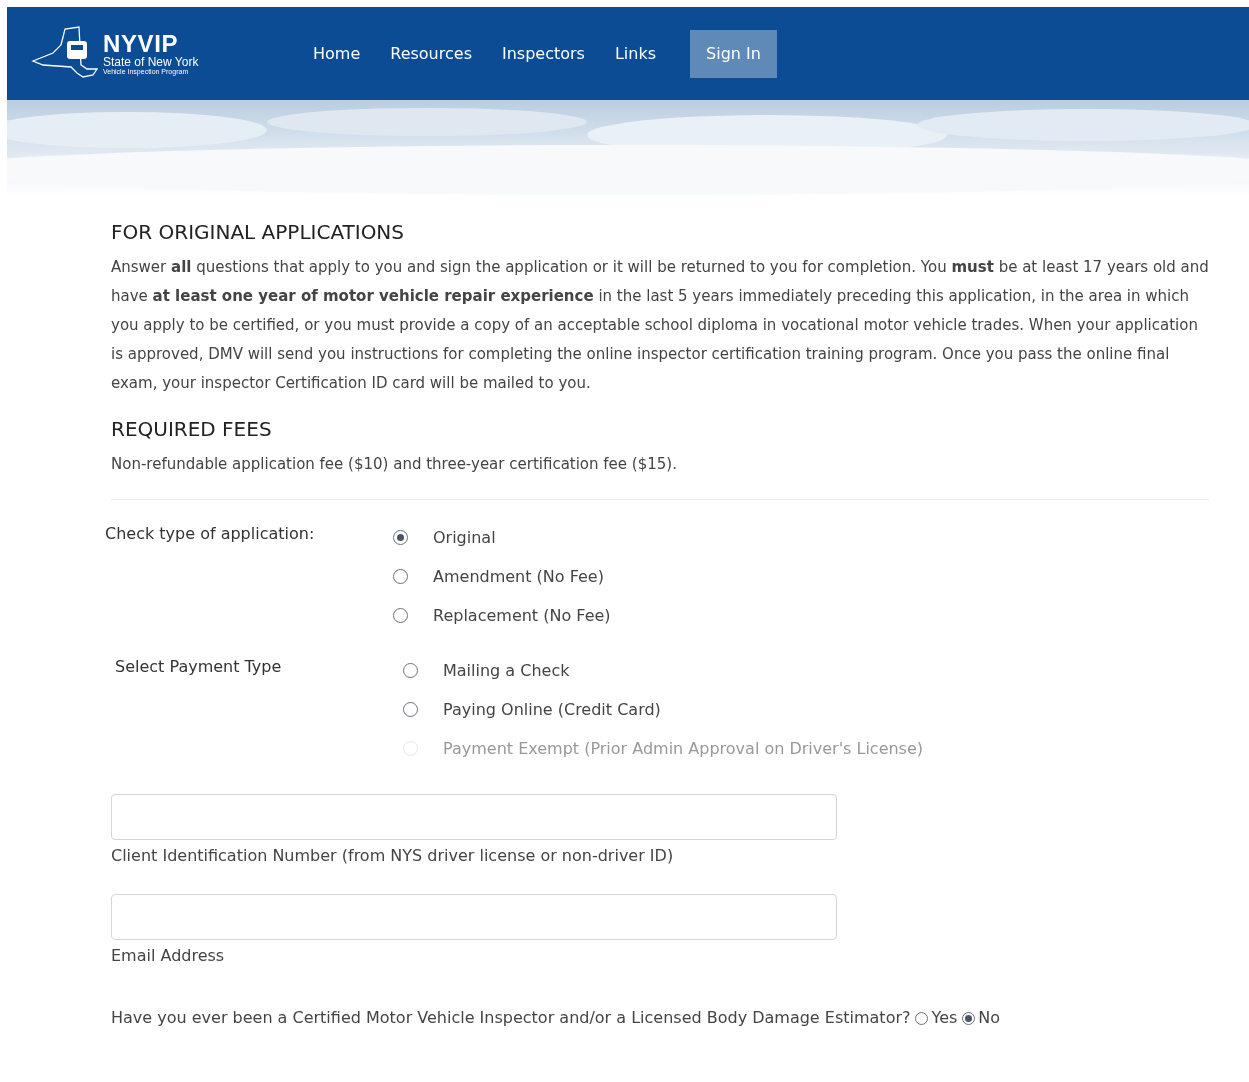  Describe the element at coordinates (522, 615) in the screenshot. I see `option-label: Replacement (No Fee)` at that location.